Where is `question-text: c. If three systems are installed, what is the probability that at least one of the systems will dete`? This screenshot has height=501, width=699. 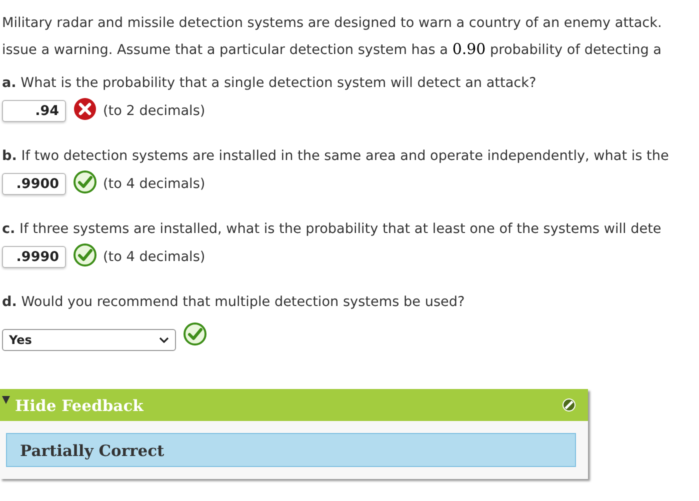
question-text: c. If three systems are installed, what is the probability that at least one of the systems will dete is located at coordinates (332, 229).